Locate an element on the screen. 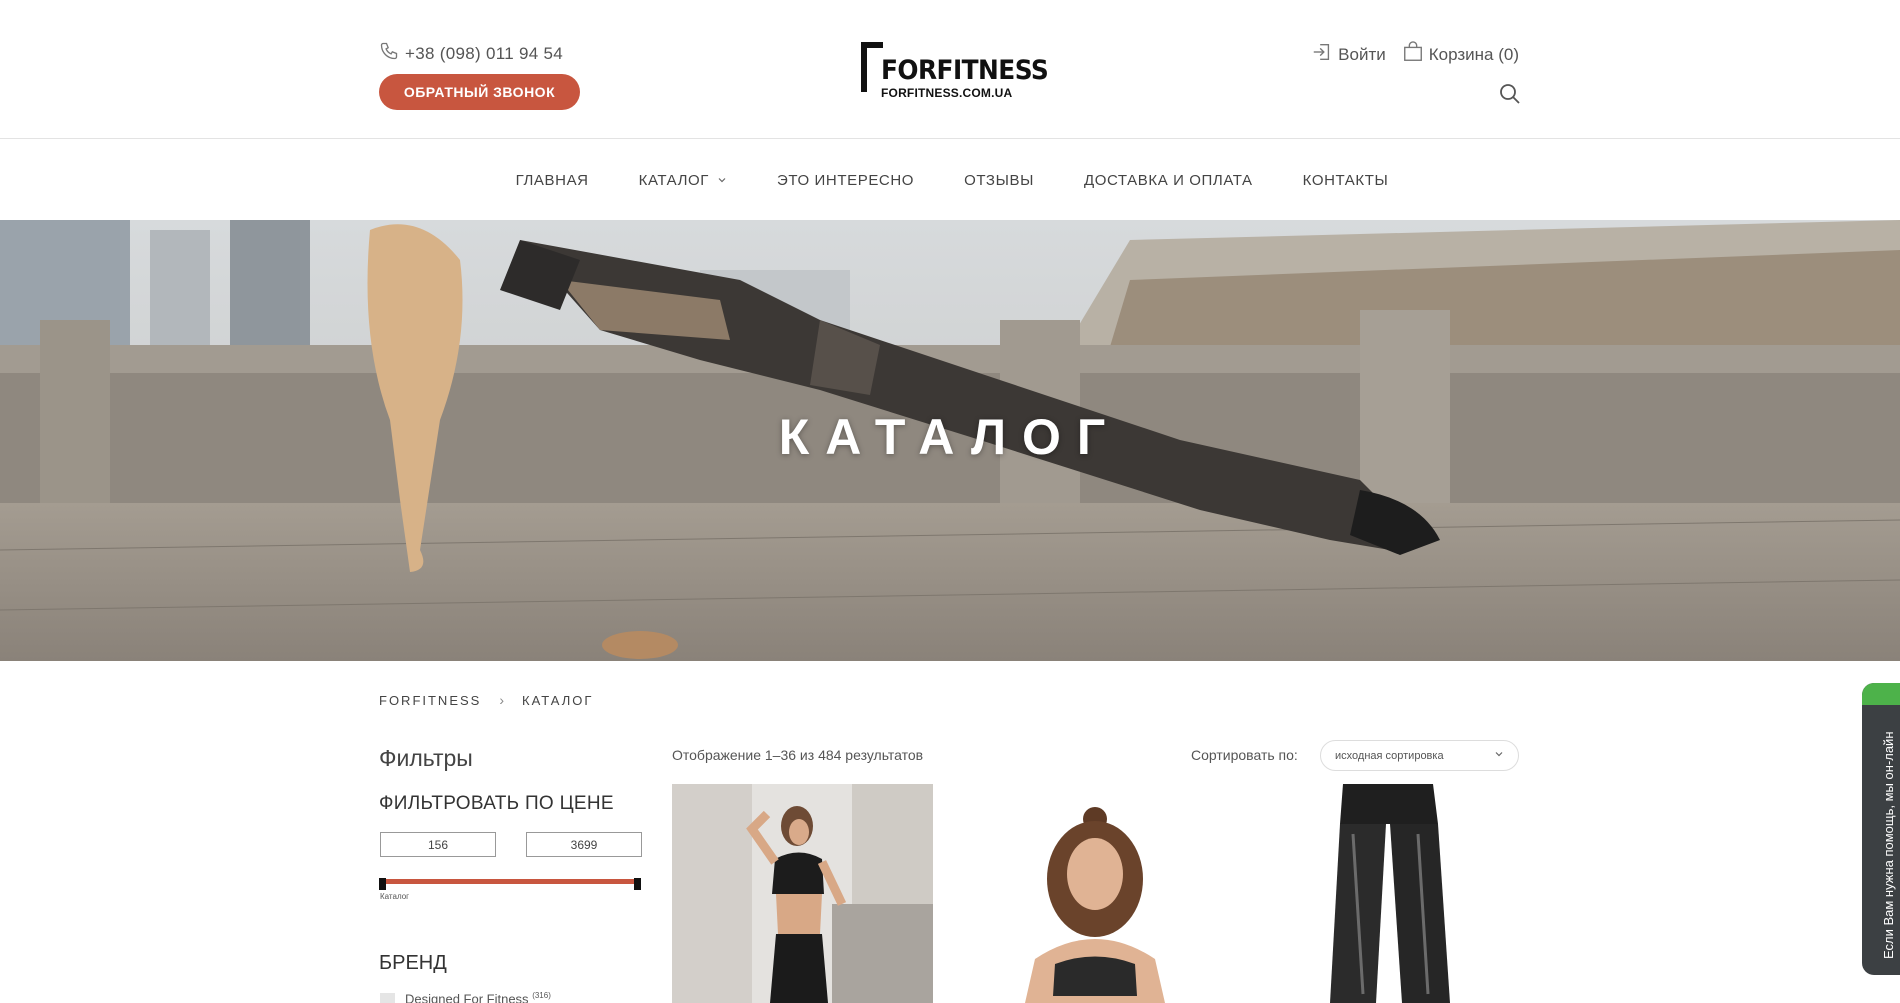 Image resolution: width=1900 pixels, height=1003 pixels. logo-bracket is located at coordinates (872, 67).